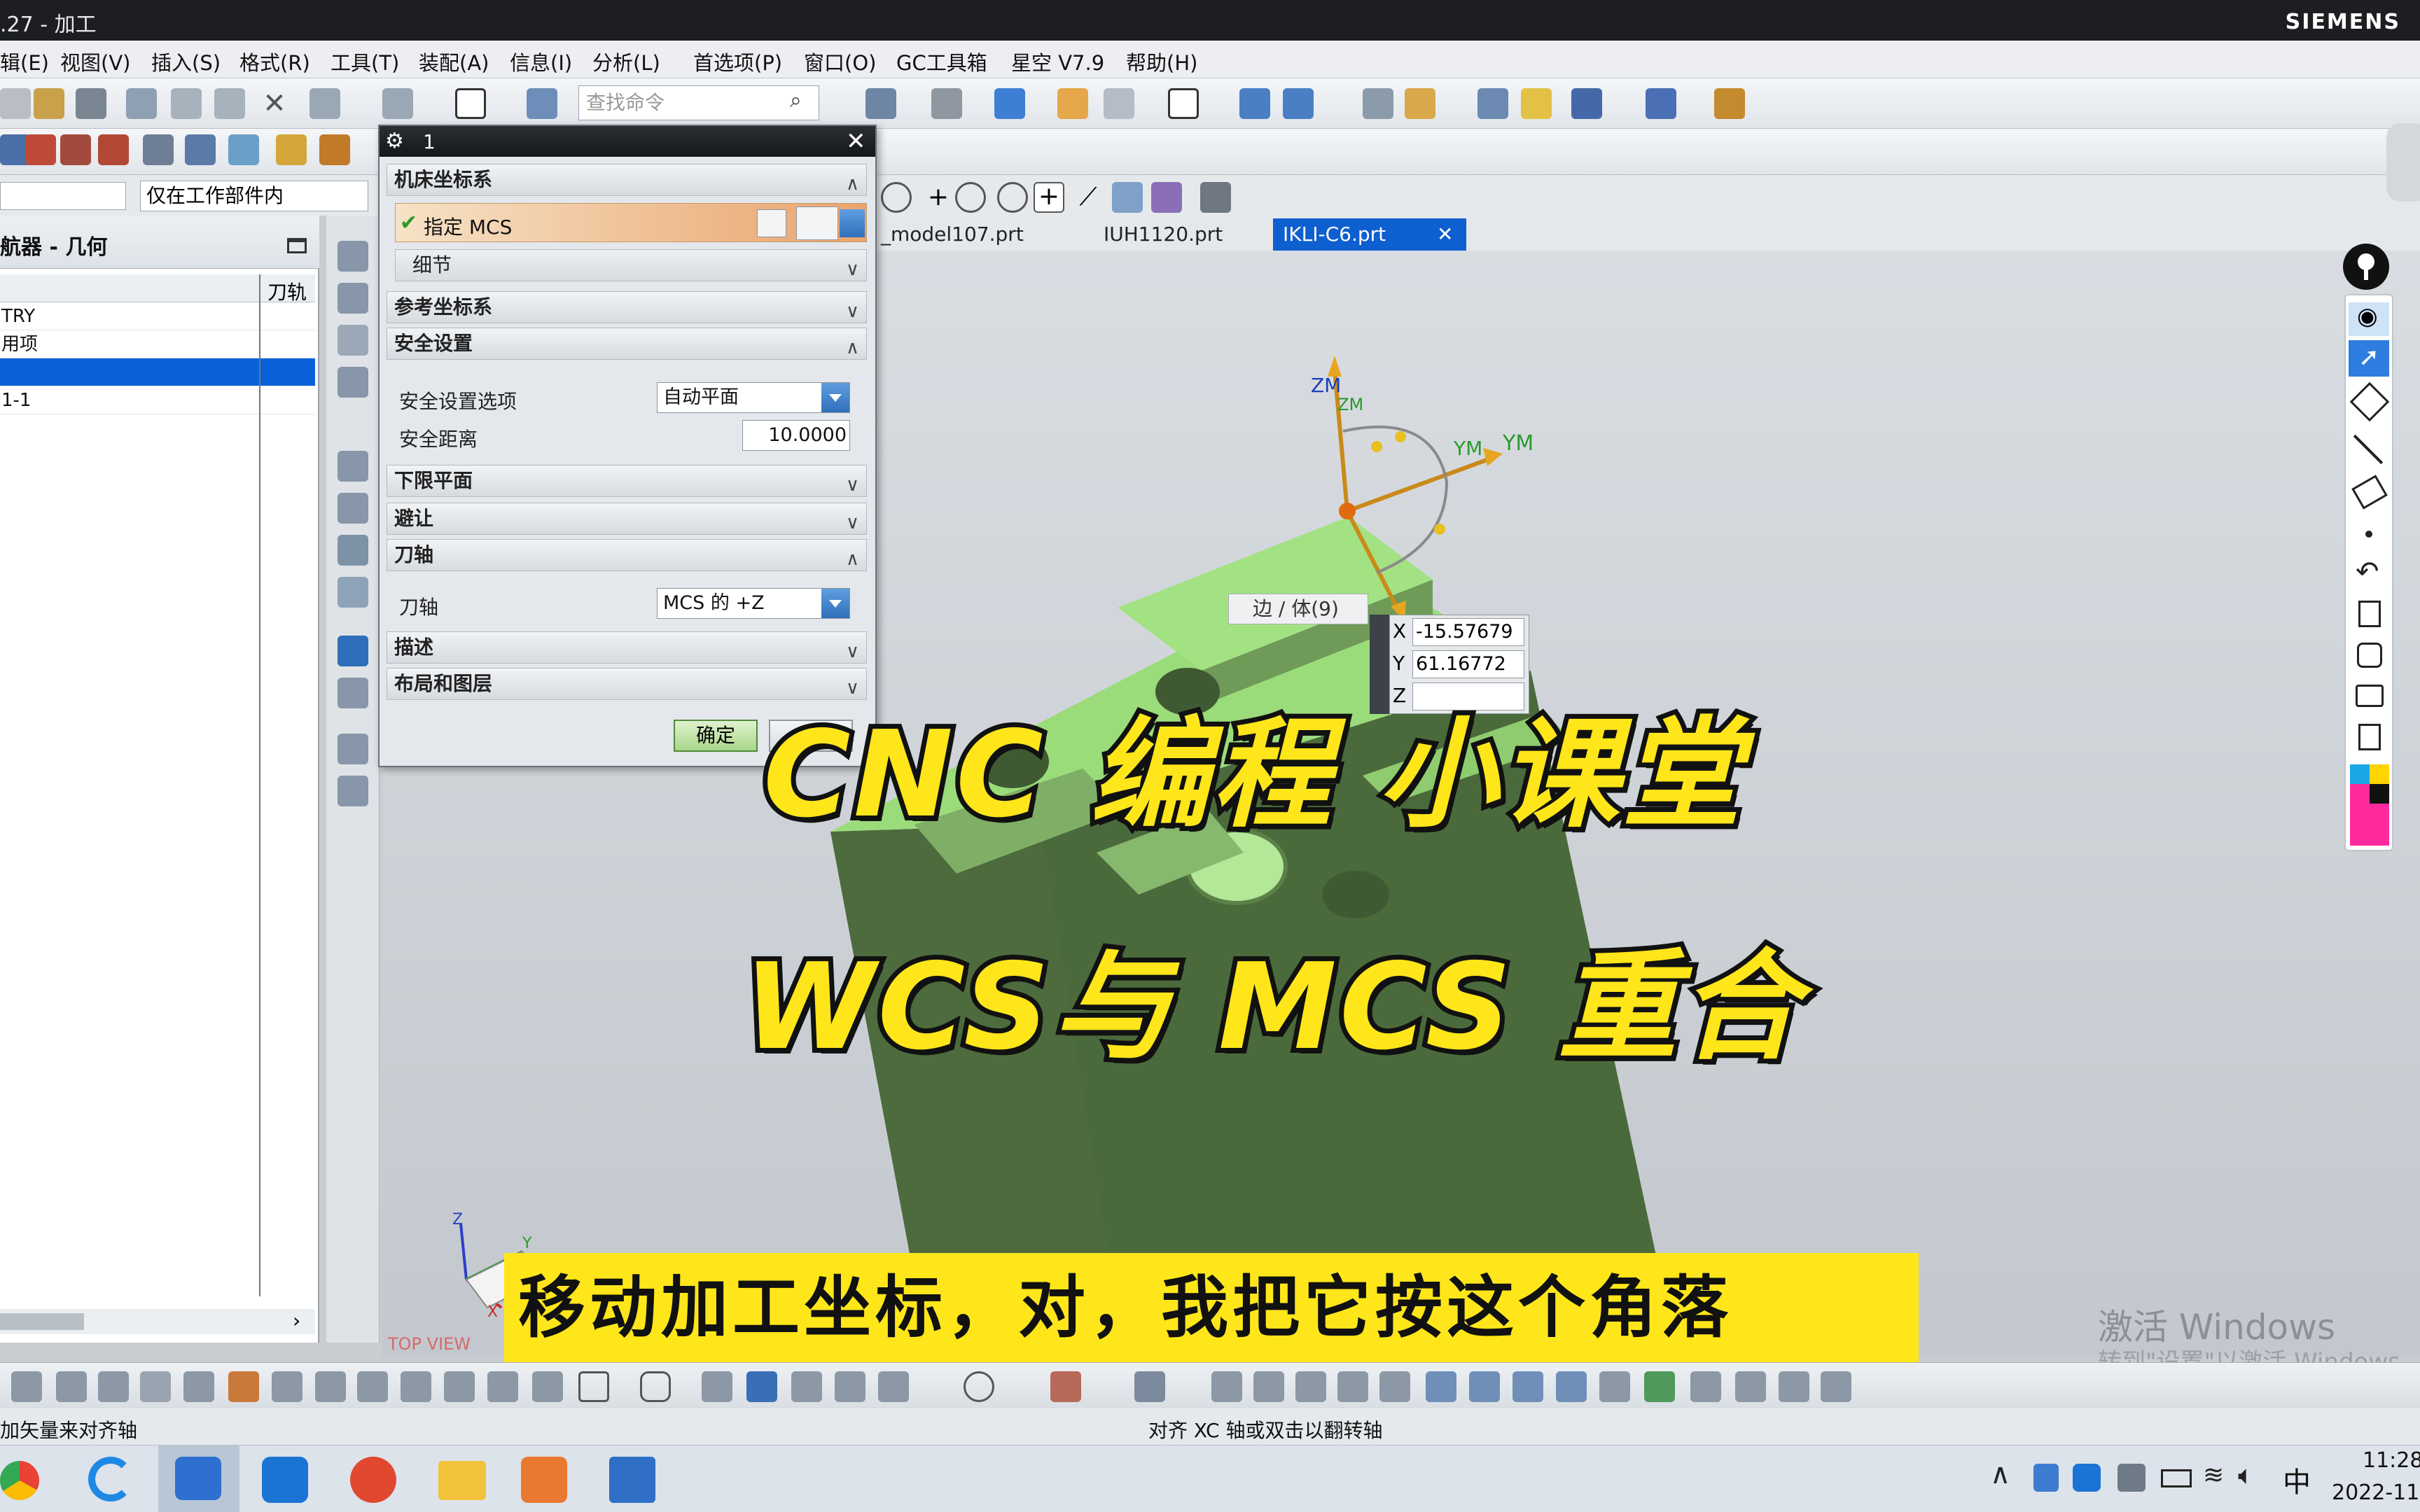  I want to click on view-frame-icon, so click(1183, 103).